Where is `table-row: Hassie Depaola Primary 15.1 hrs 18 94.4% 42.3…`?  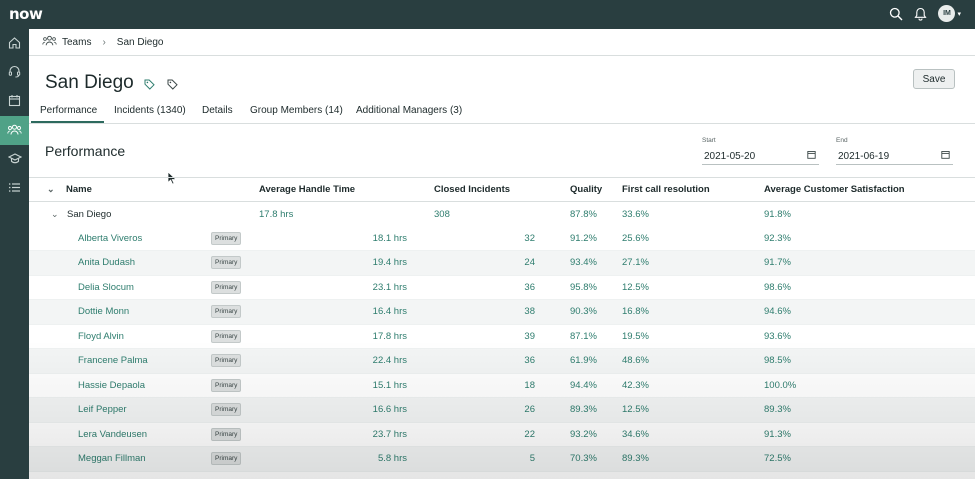
table-row: Hassie Depaola Primary 15.1 hrs 18 94.4% 42.3… is located at coordinates (502, 385).